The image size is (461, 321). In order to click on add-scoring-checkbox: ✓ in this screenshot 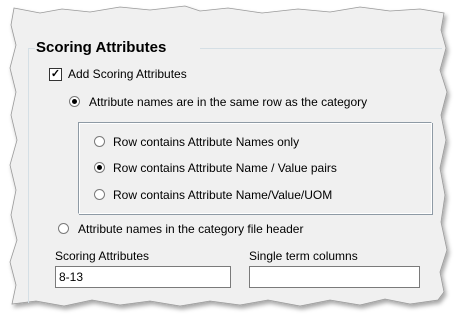, I will do `click(55, 74)`.